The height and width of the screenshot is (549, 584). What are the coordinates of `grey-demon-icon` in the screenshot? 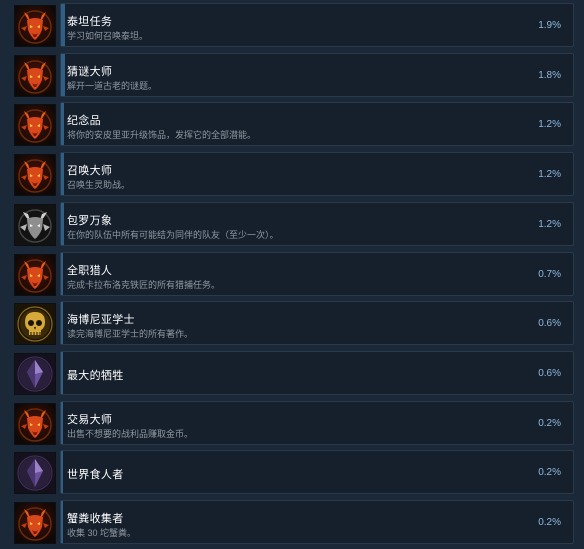 It's located at (35, 224).